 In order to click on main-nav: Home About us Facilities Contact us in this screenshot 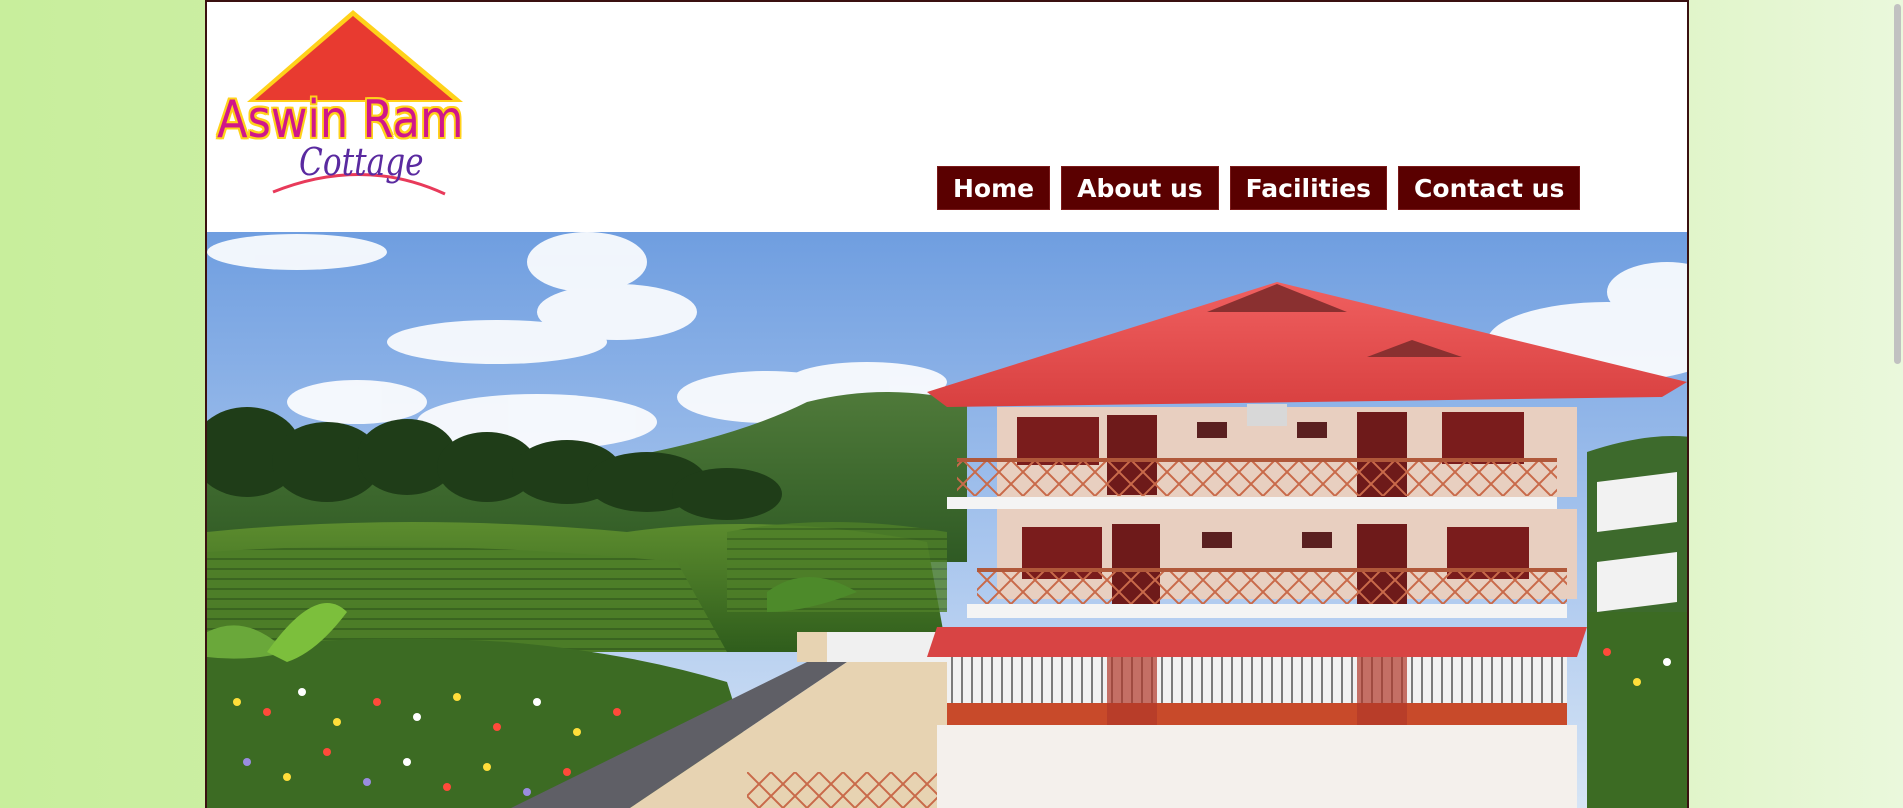, I will do `click(1259, 188)`.